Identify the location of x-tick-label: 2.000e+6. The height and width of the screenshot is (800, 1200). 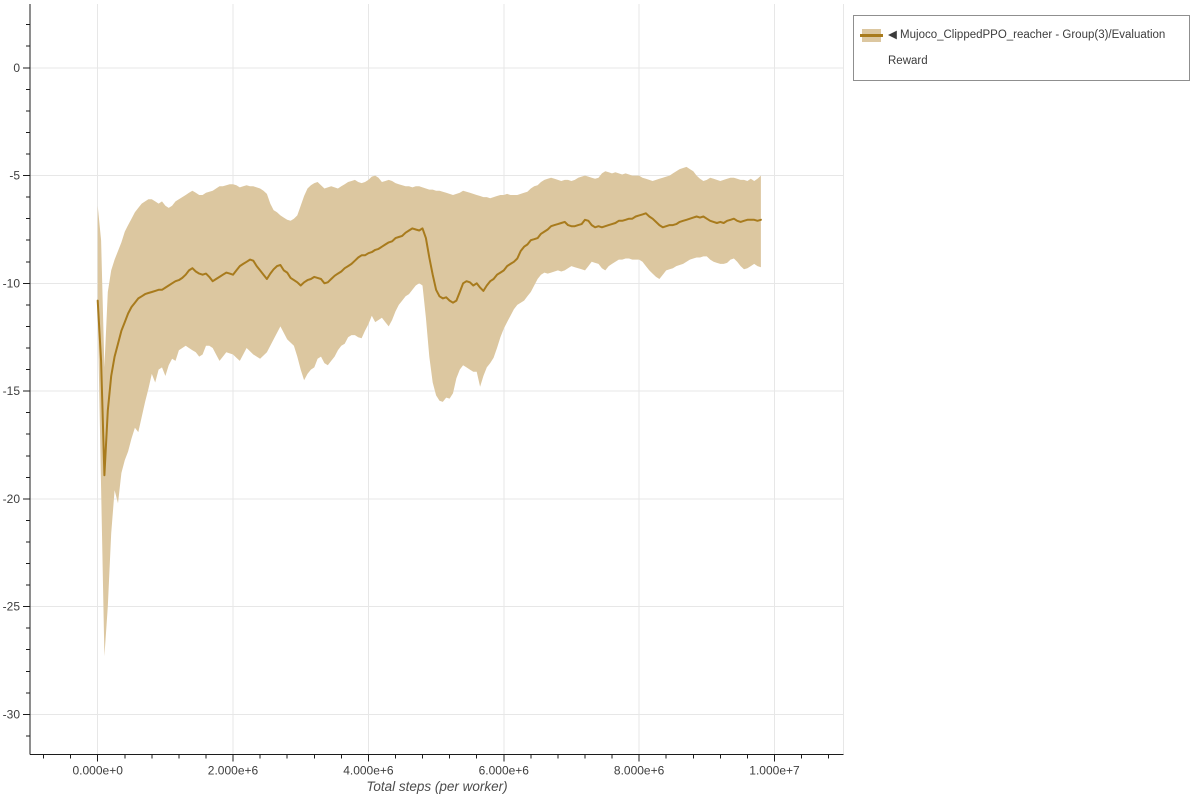
(233, 771).